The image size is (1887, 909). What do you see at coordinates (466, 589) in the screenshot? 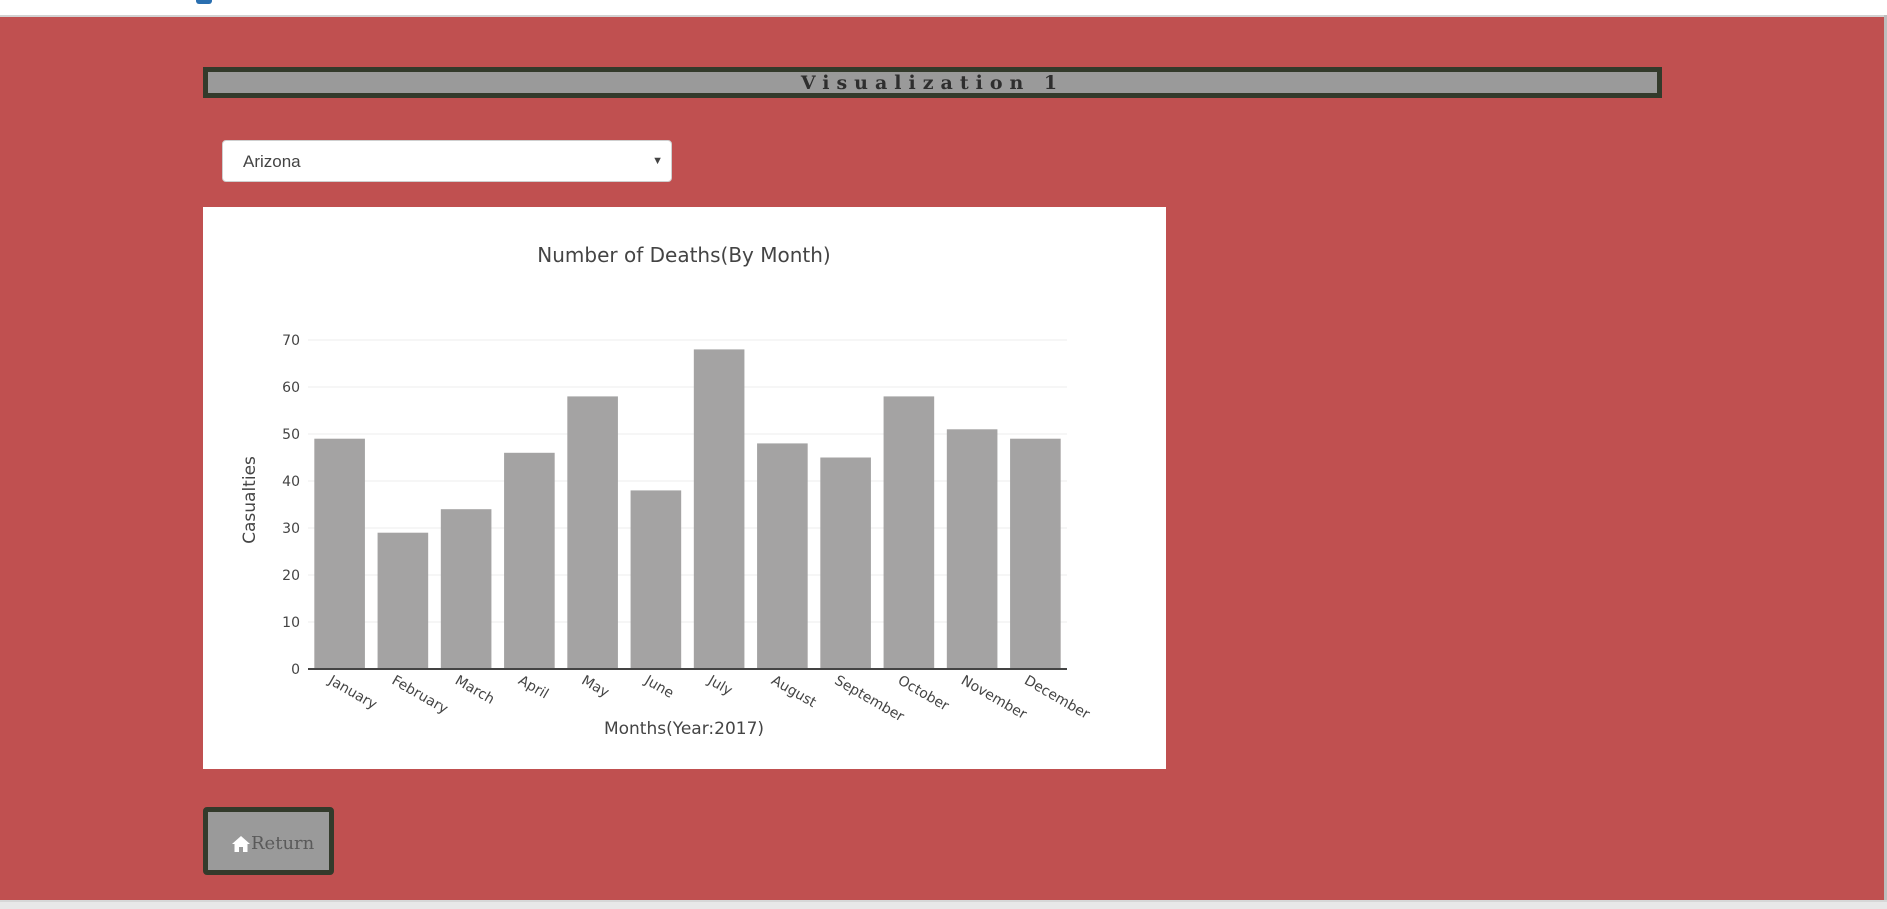
I see `bar-march` at bounding box center [466, 589].